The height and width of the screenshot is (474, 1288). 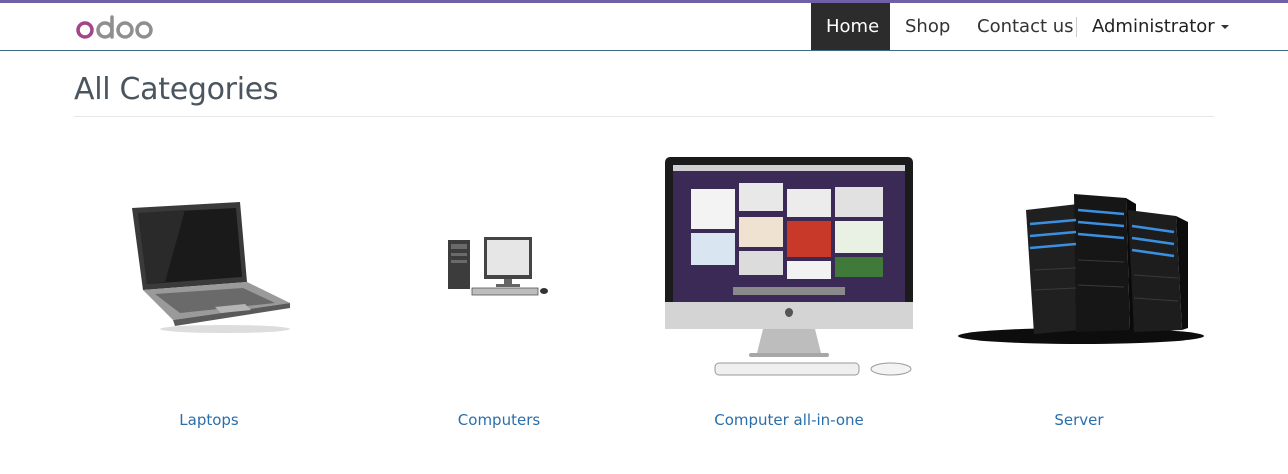 I want to click on page-title: All Categories, so click(x=176, y=89).